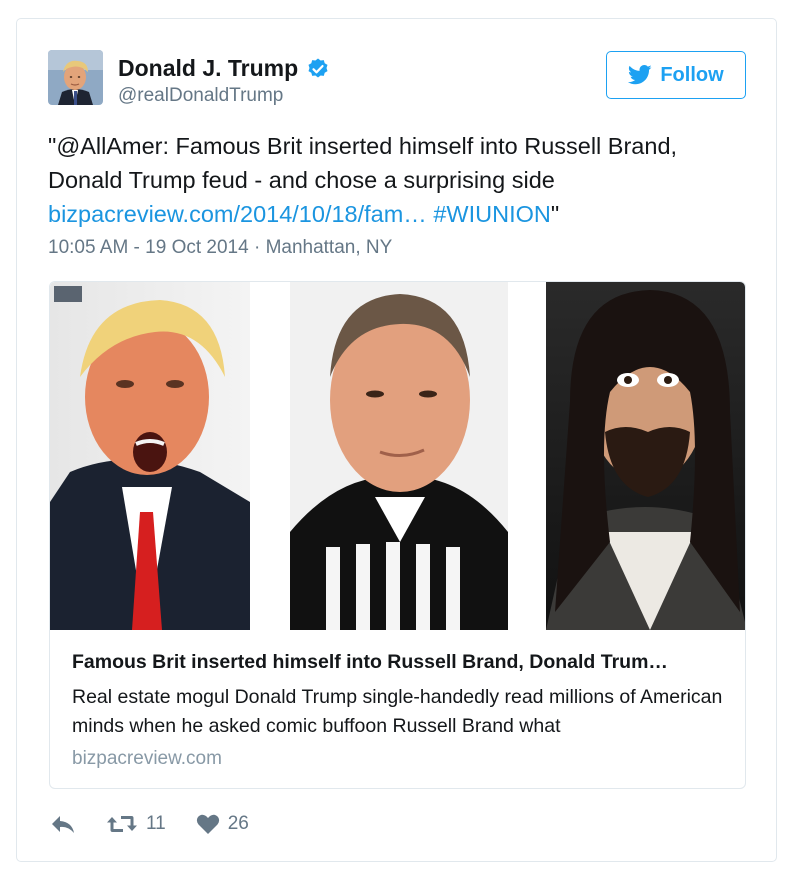  I want to click on verified-badge-icon, so click(318, 67).